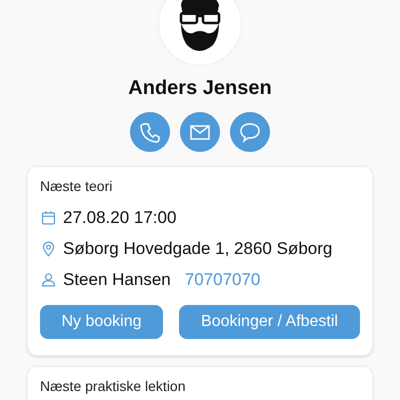 The height and width of the screenshot is (400, 400). I want to click on detail-text: Steen Hansen, so click(117, 280).